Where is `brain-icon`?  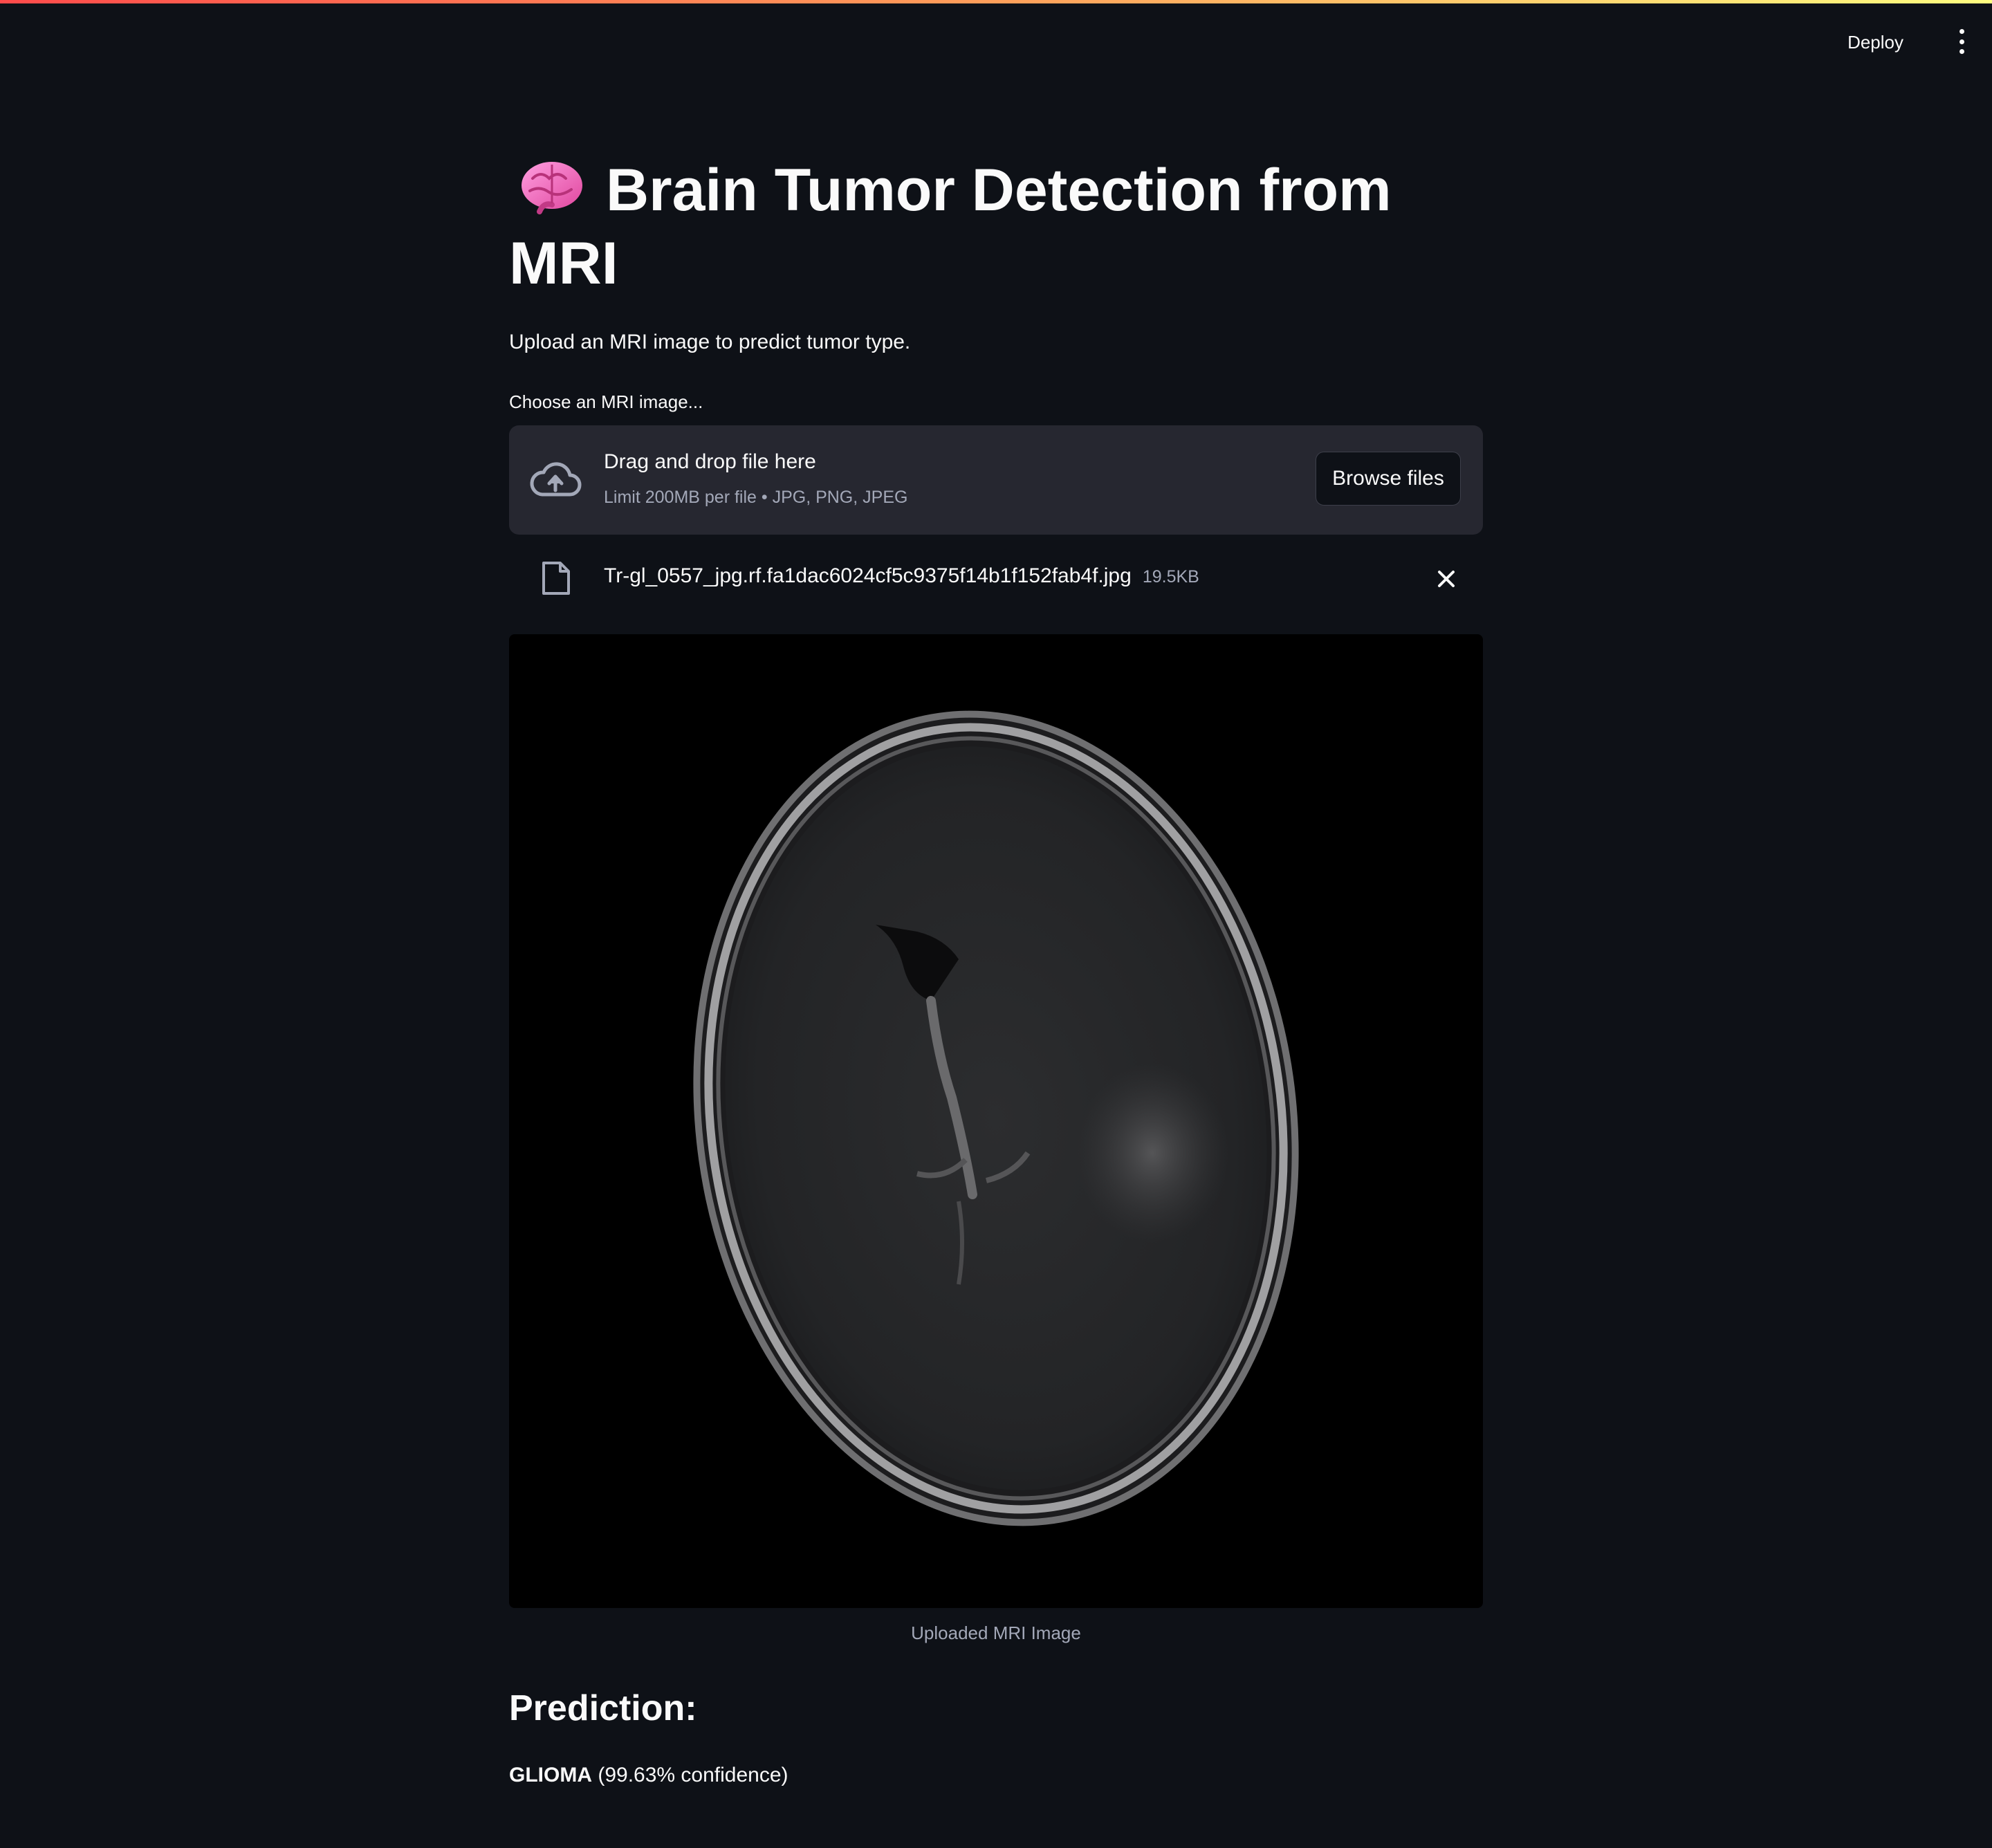
brain-icon is located at coordinates (552, 187).